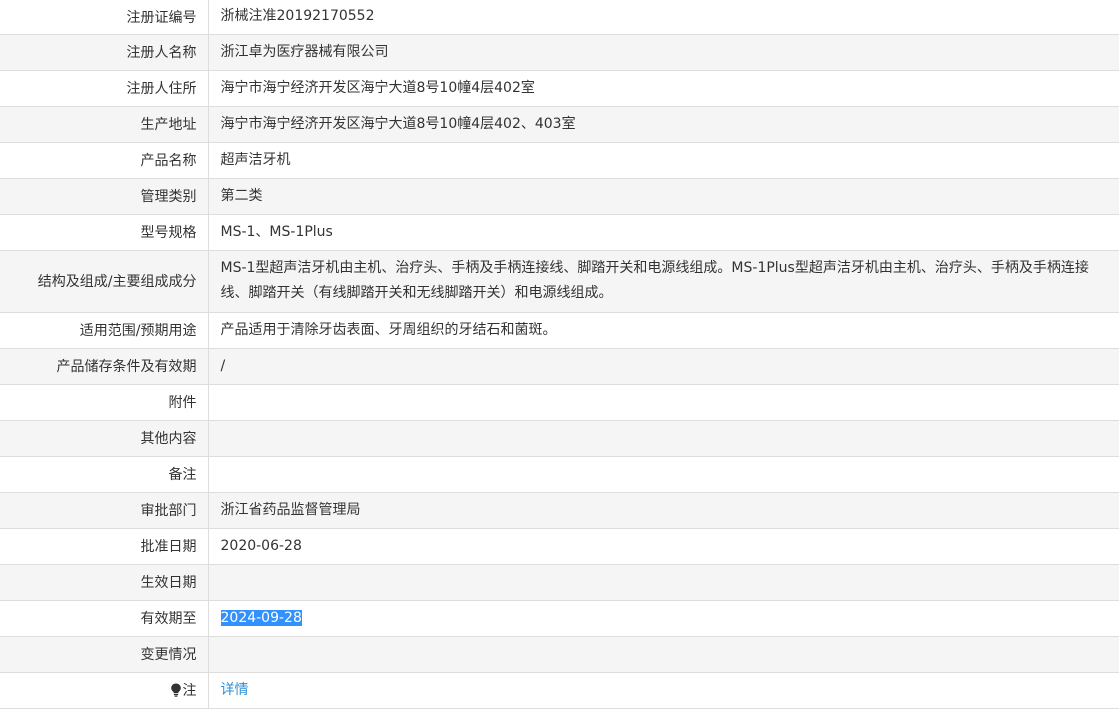 The width and height of the screenshot is (1119, 715). I want to click on row-registrant-name: 注册人名称 浙江卓为医疗器械有限公司, so click(559, 52).